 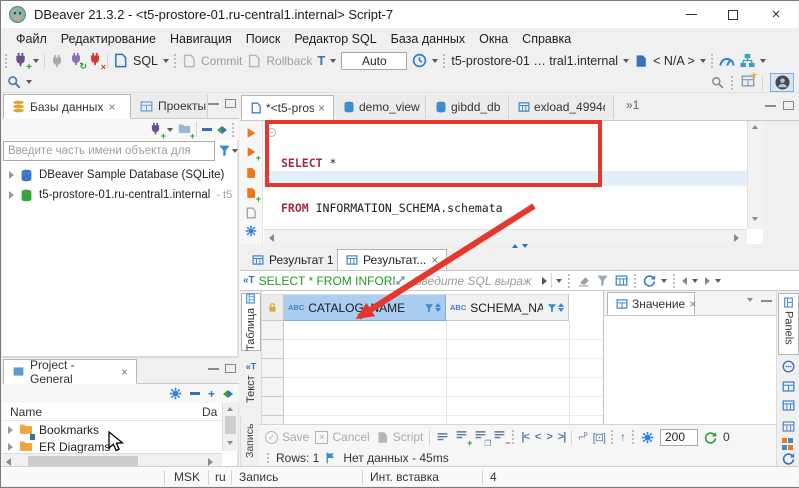 I want to click on tab-databases-close-icon: ×, so click(x=111, y=107).